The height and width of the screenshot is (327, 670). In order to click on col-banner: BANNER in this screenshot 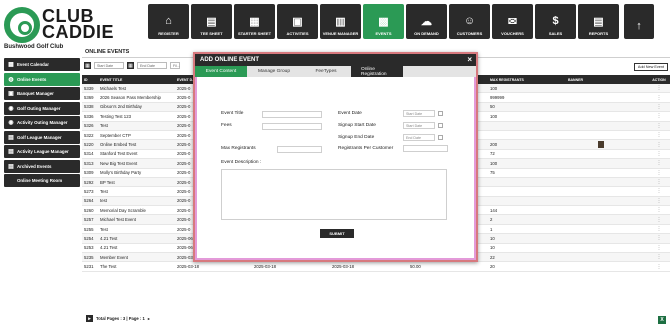, I will do `click(575, 79)`.